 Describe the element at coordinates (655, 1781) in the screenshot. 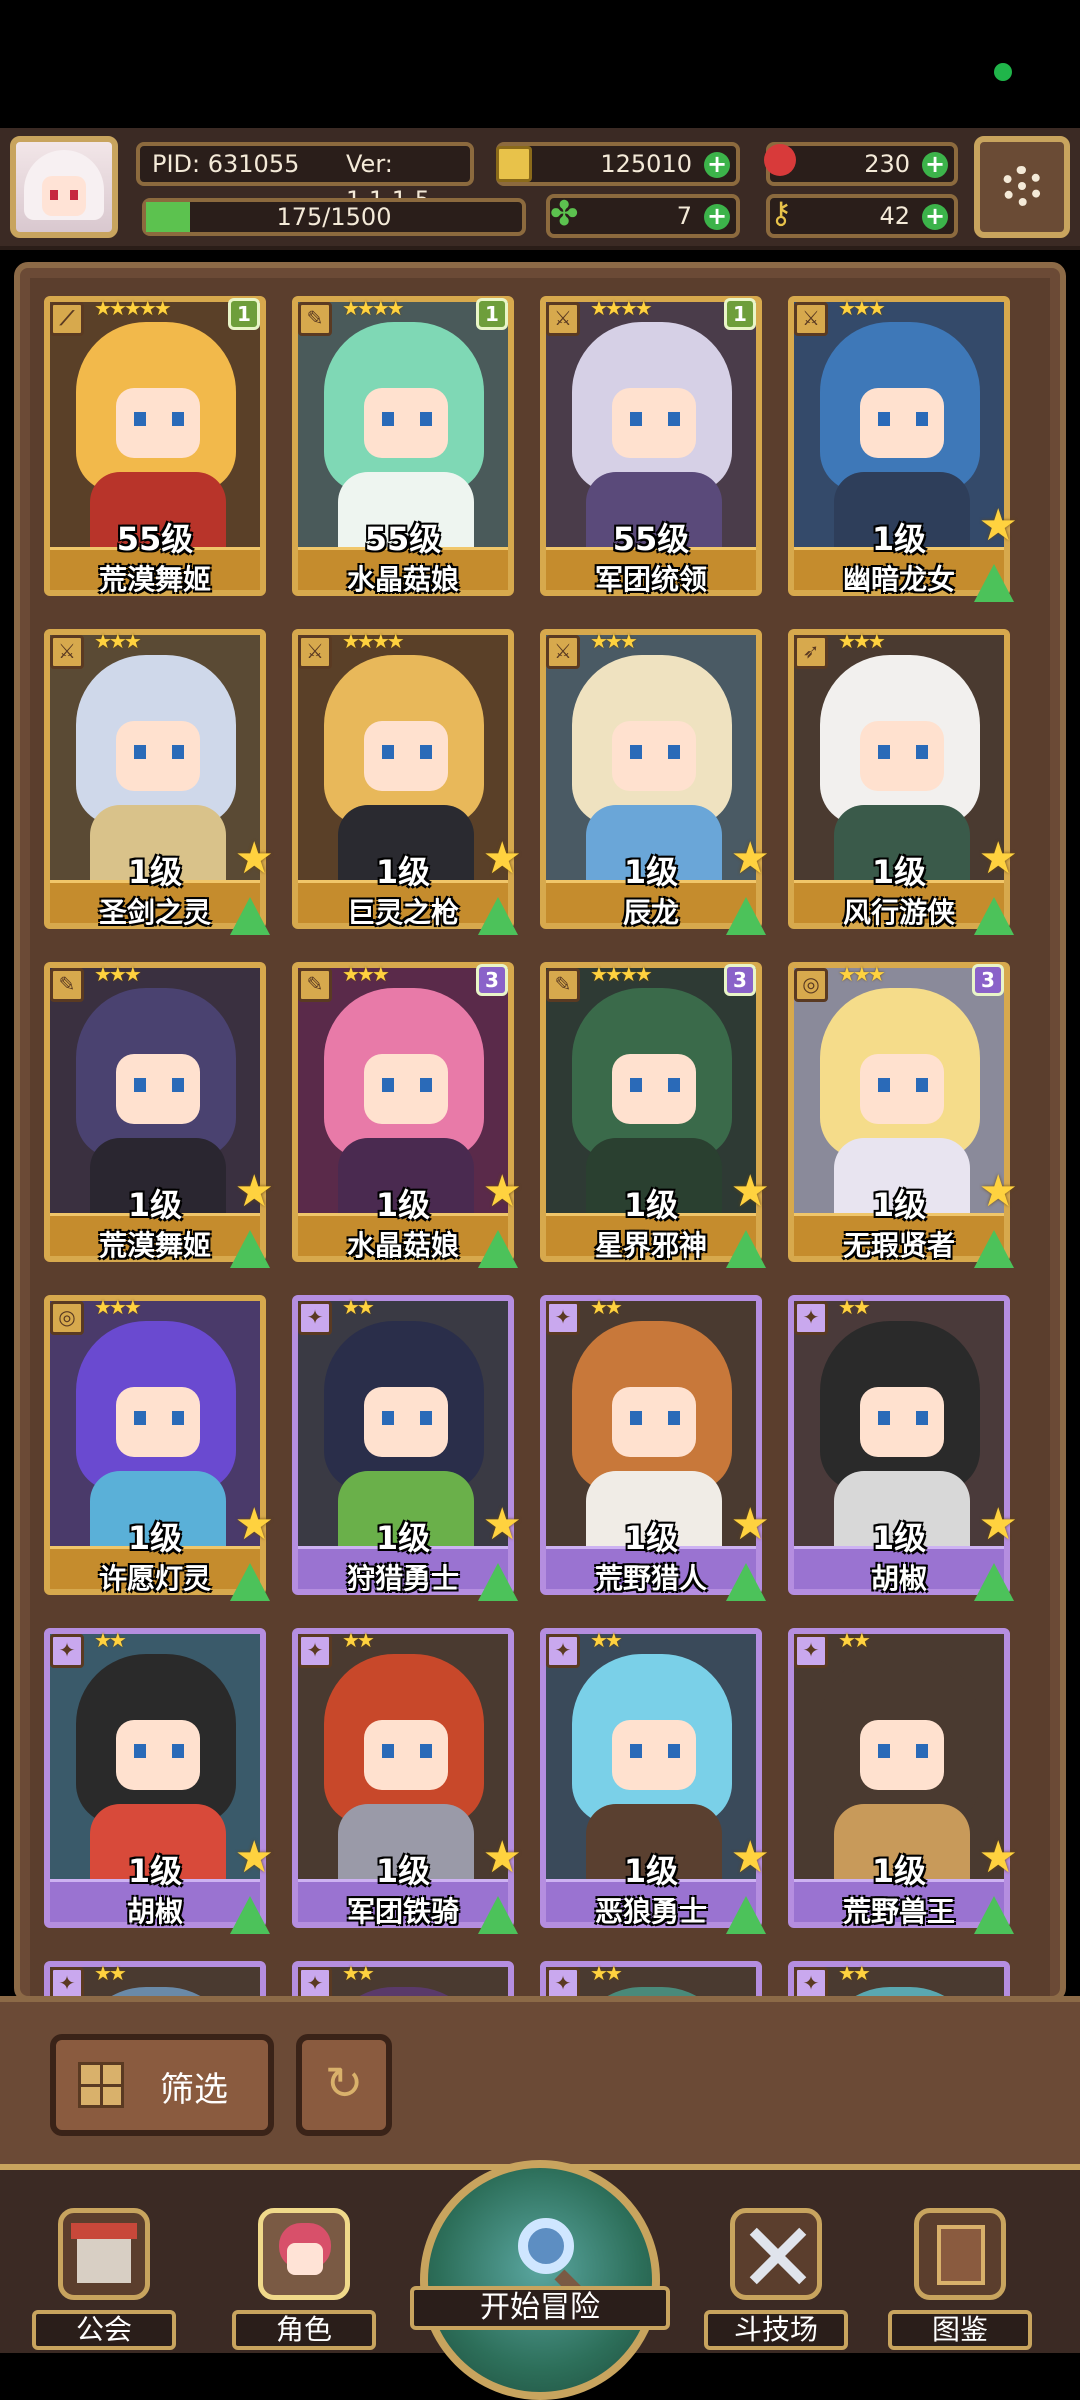

I see `hero-card: ✦ ★★ 1级 恶狼勇士 ★` at that location.